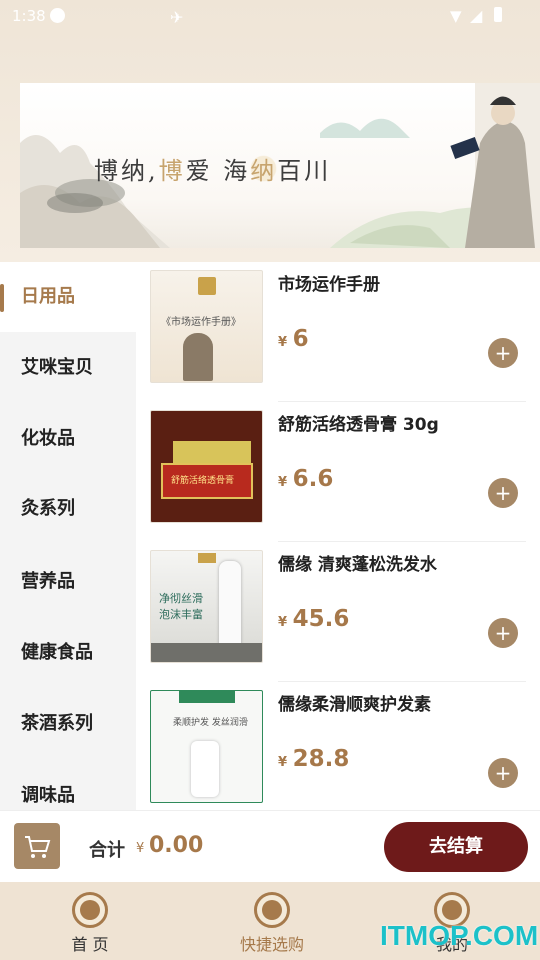  What do you see at coordinates (207, 697) in the screenshot?
I see `thumb-header-bar` at bounding box center [207, 697].